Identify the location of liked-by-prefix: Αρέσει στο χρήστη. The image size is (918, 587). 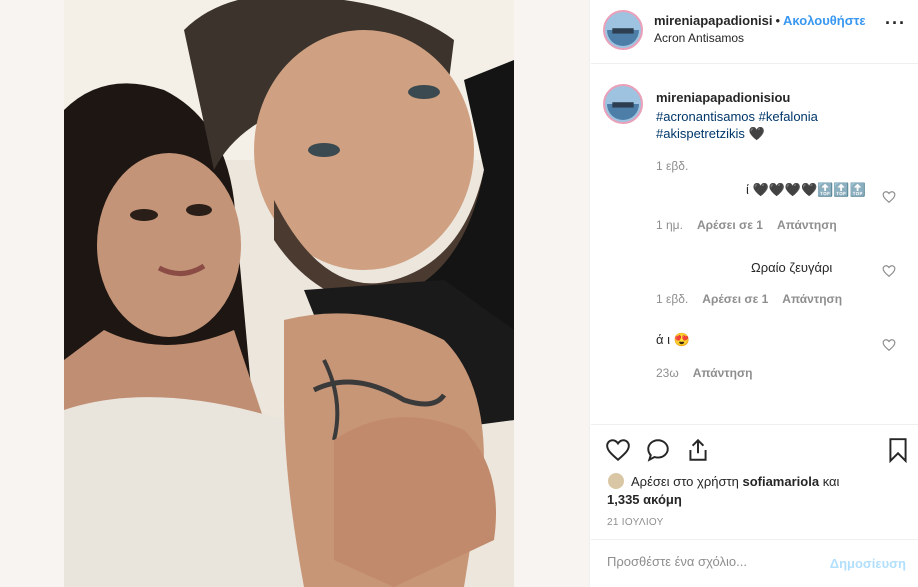
(685, 481).